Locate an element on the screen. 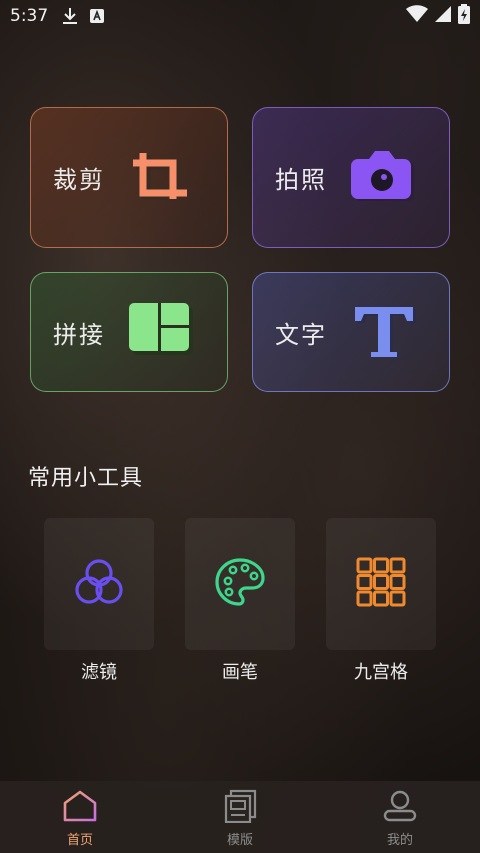  nine-grid-label: 九宫格 is located at coordinates (381, 672).